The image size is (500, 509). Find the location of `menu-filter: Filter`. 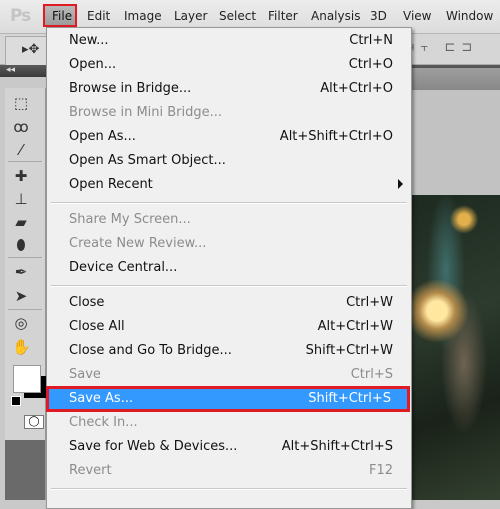

menu-filter: Filter is located at coordinates (283, 16).